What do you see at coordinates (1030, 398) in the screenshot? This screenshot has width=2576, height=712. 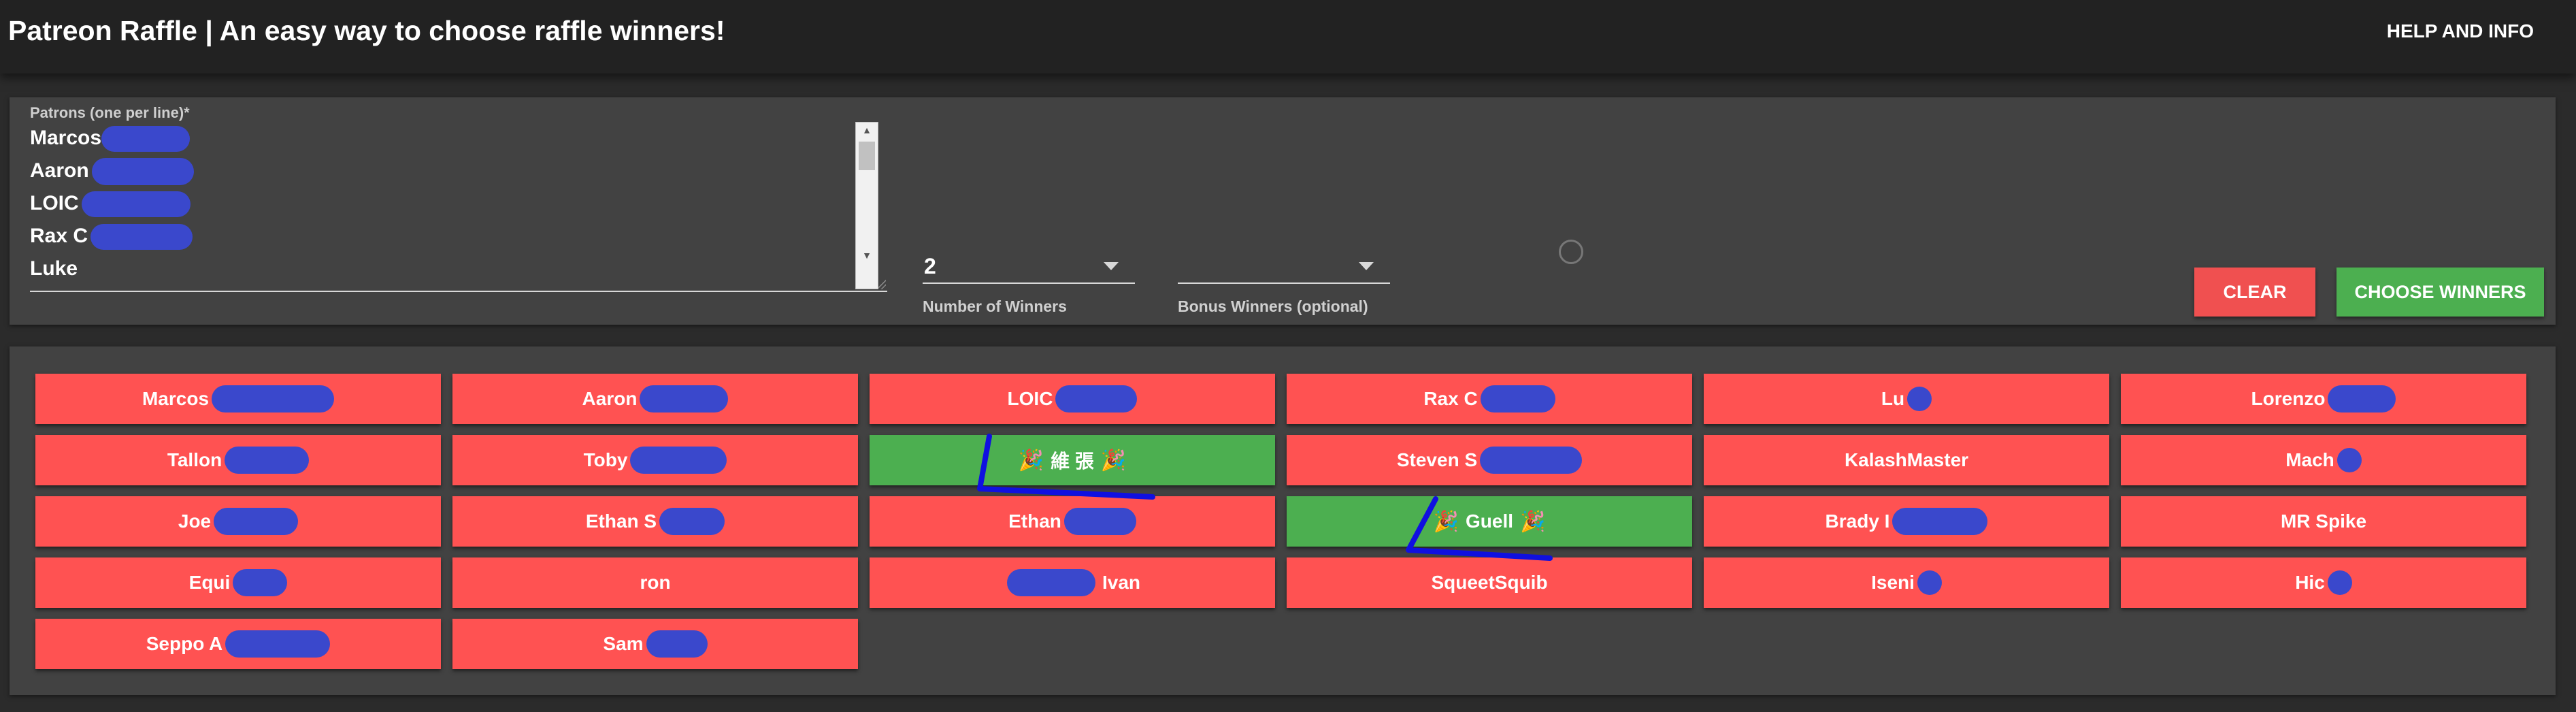 I see `patron-chip-label: LOIC` at bounding box center [1030, 398].